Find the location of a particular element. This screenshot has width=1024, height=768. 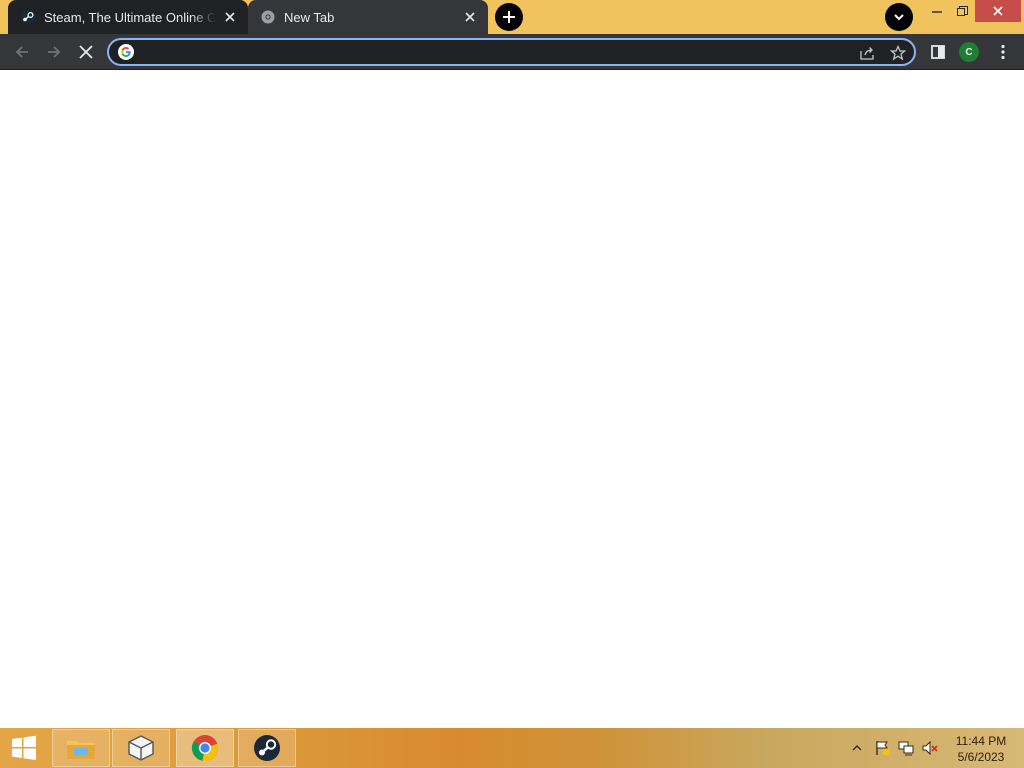

tab-title: New Tab is located at coordinates (309, 17).